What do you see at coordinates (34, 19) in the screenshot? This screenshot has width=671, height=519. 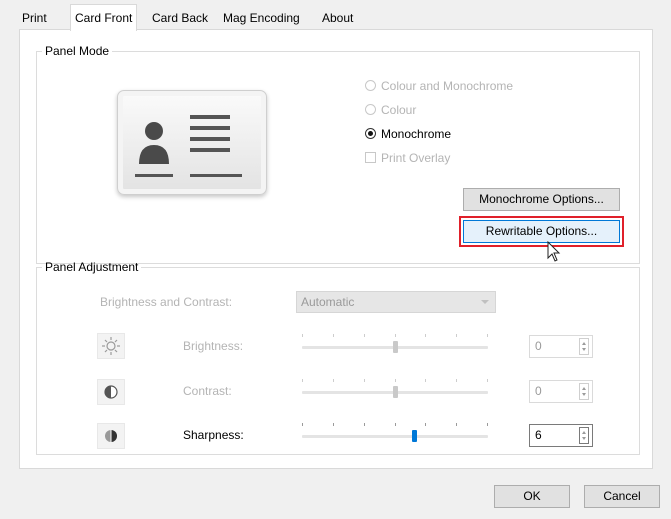 I see `tab-print: Print` at bounding box center [34, 19].